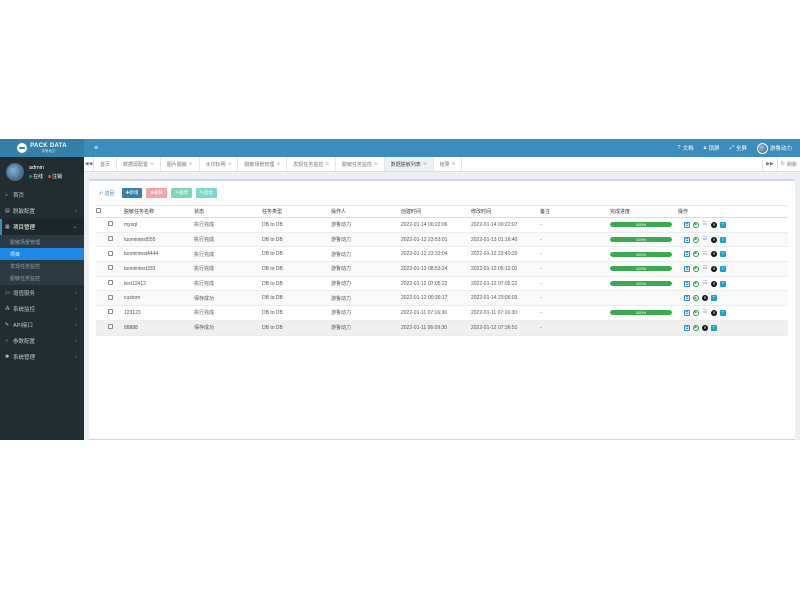  I want to click on tab-scroll-right-icon: ▶▶, so click(769, 164).